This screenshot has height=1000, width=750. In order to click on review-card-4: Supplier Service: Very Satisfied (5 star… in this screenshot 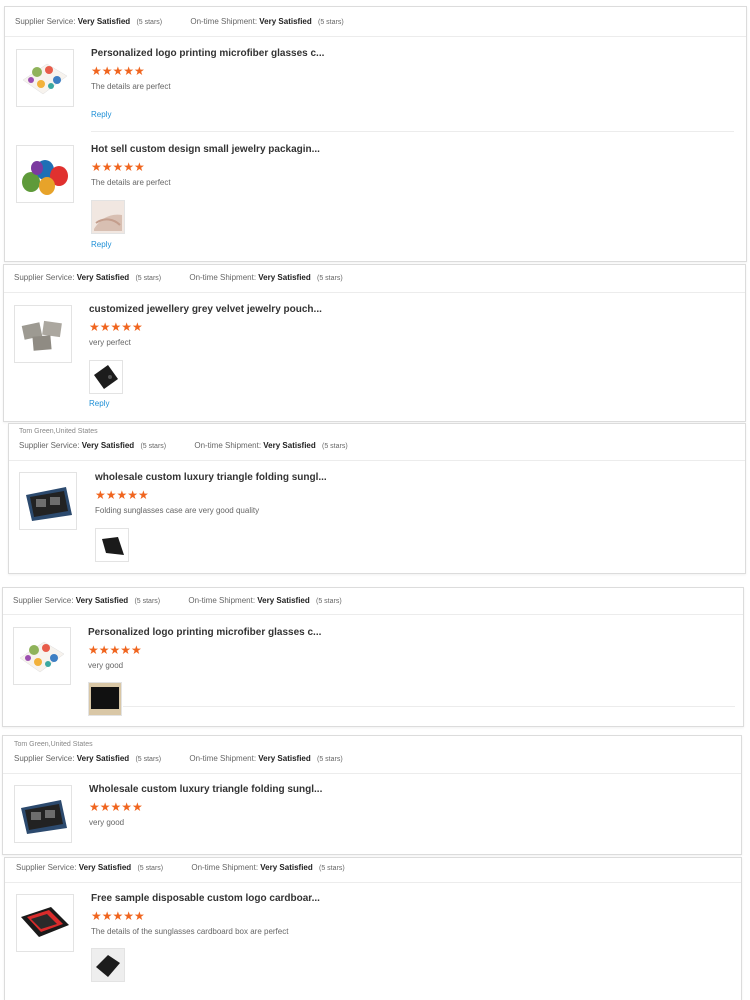, I will do `click(373, 657)`.